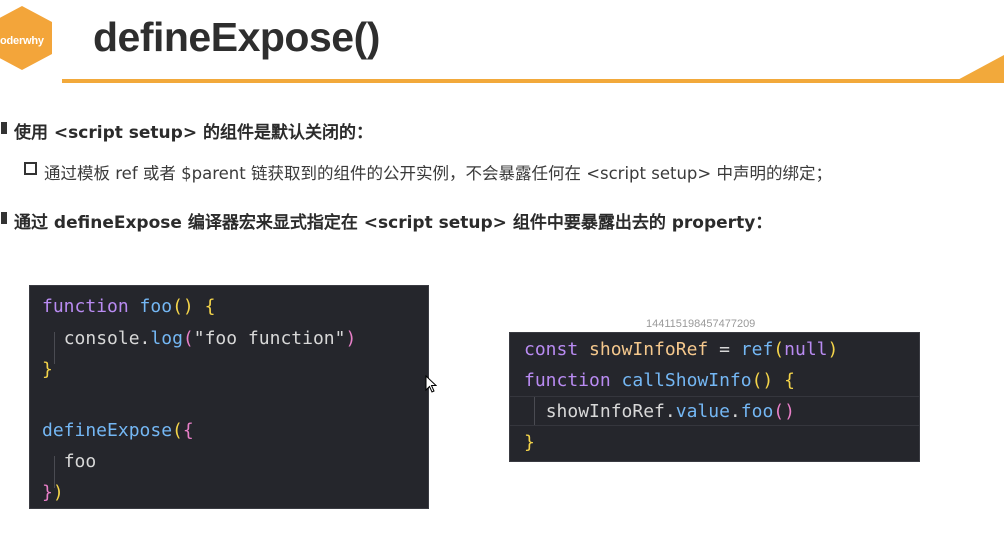  I want to click on token-function: defineExpose, so click(107, 430).